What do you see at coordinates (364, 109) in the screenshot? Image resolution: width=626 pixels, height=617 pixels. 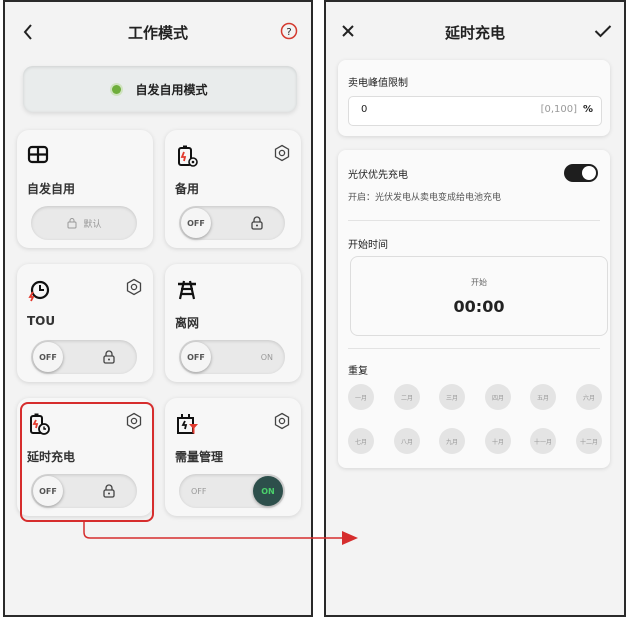 I see `peak-limit-value: 0` at bounding box center [364, 109].